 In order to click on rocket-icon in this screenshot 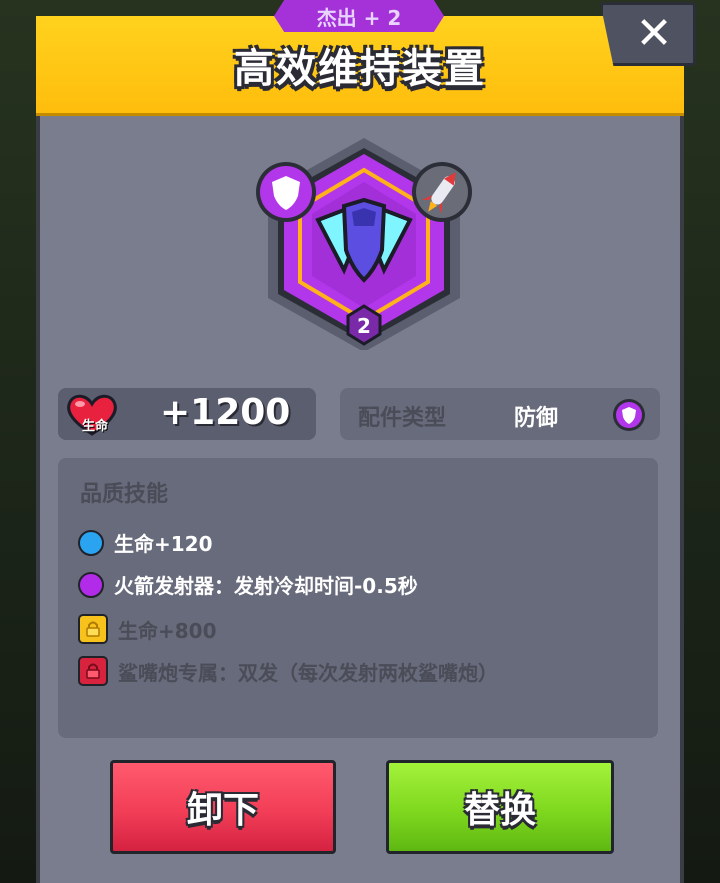, I will do `click(442, 192)`.